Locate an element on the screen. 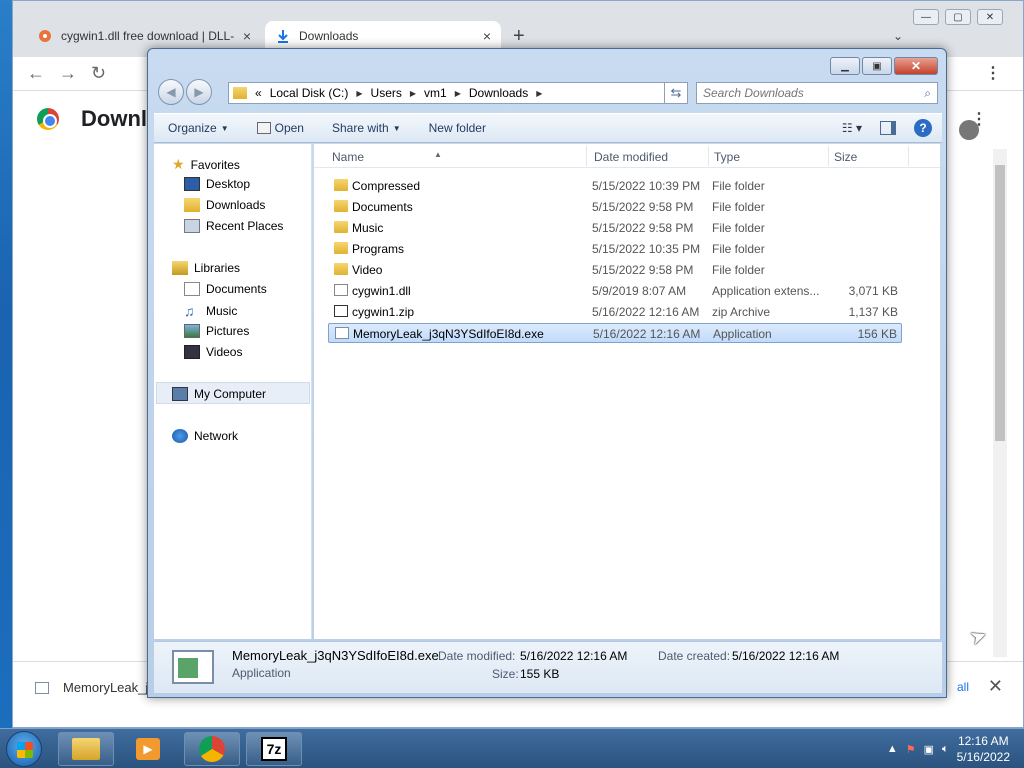 This screenshot has height=768, width=1024. file-type: File folder is located at coordinates (738, 249).